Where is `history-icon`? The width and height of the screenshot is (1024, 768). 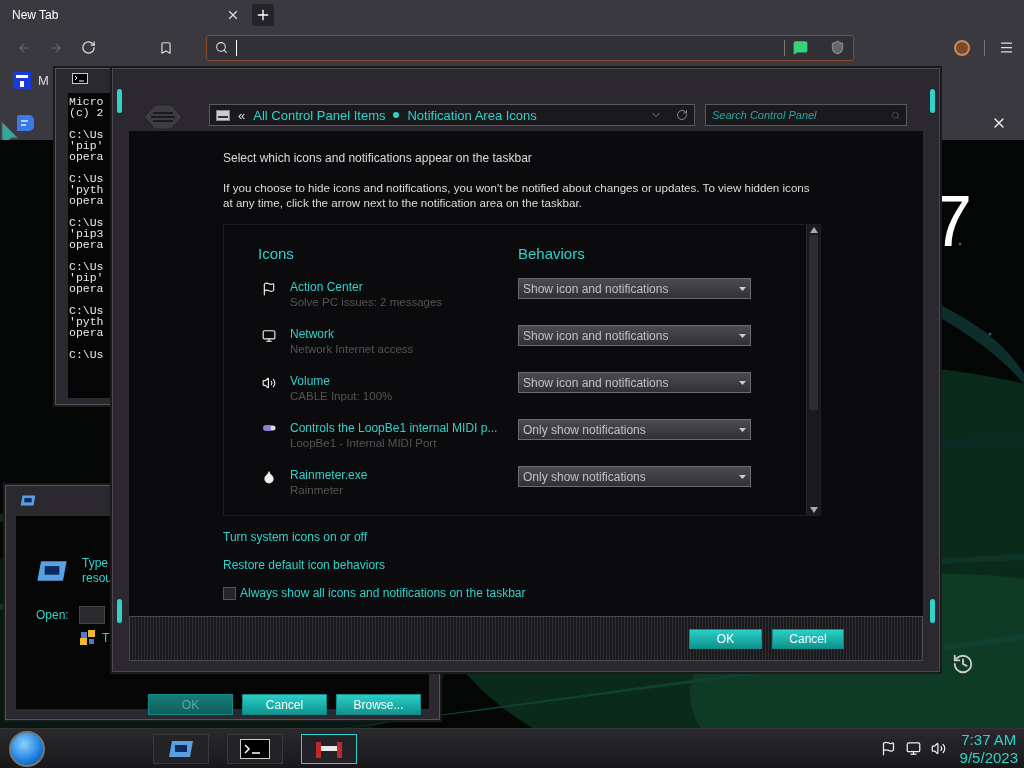 history-icon is located at coordinates (963, 664).